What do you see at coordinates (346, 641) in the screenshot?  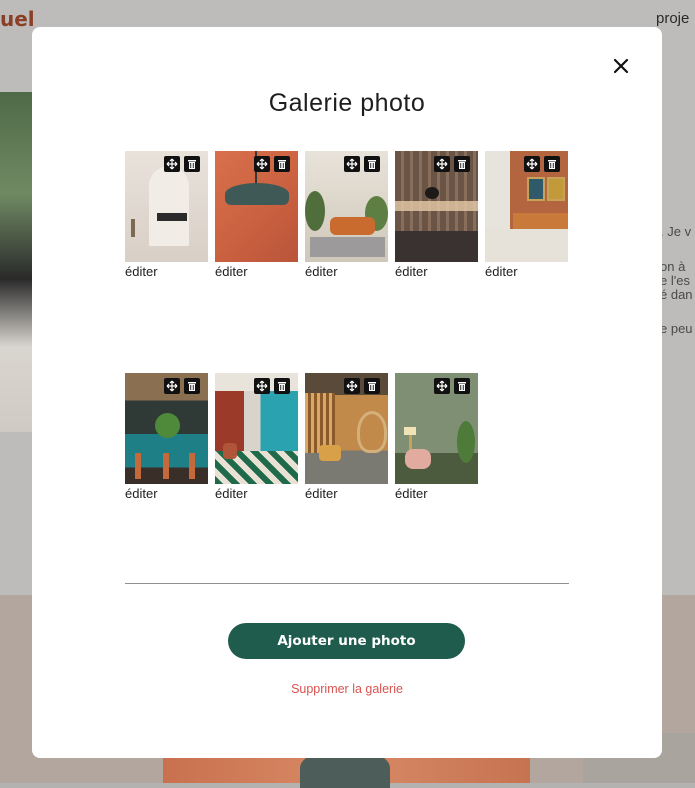 I see `add-photo-button: Ajouter une photo` at bounding box center [346, 641].